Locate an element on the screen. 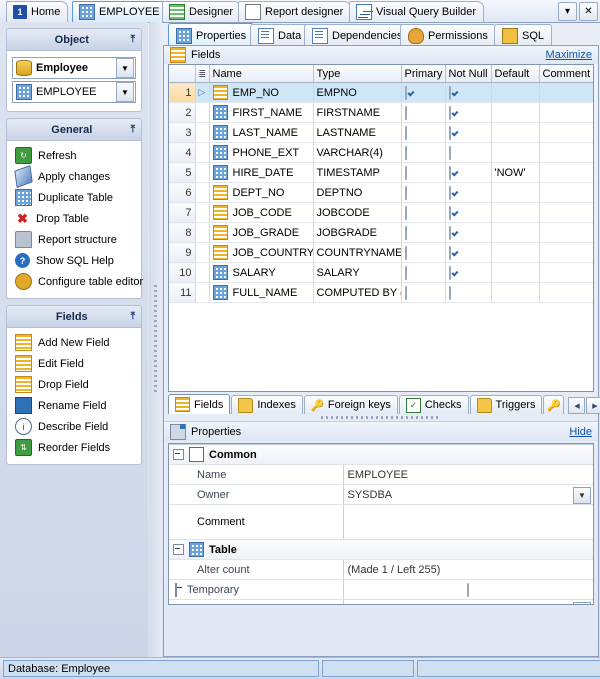 This screenshot has height=679, width=600. section-table-header: Table is located at coordinates (381, 549).